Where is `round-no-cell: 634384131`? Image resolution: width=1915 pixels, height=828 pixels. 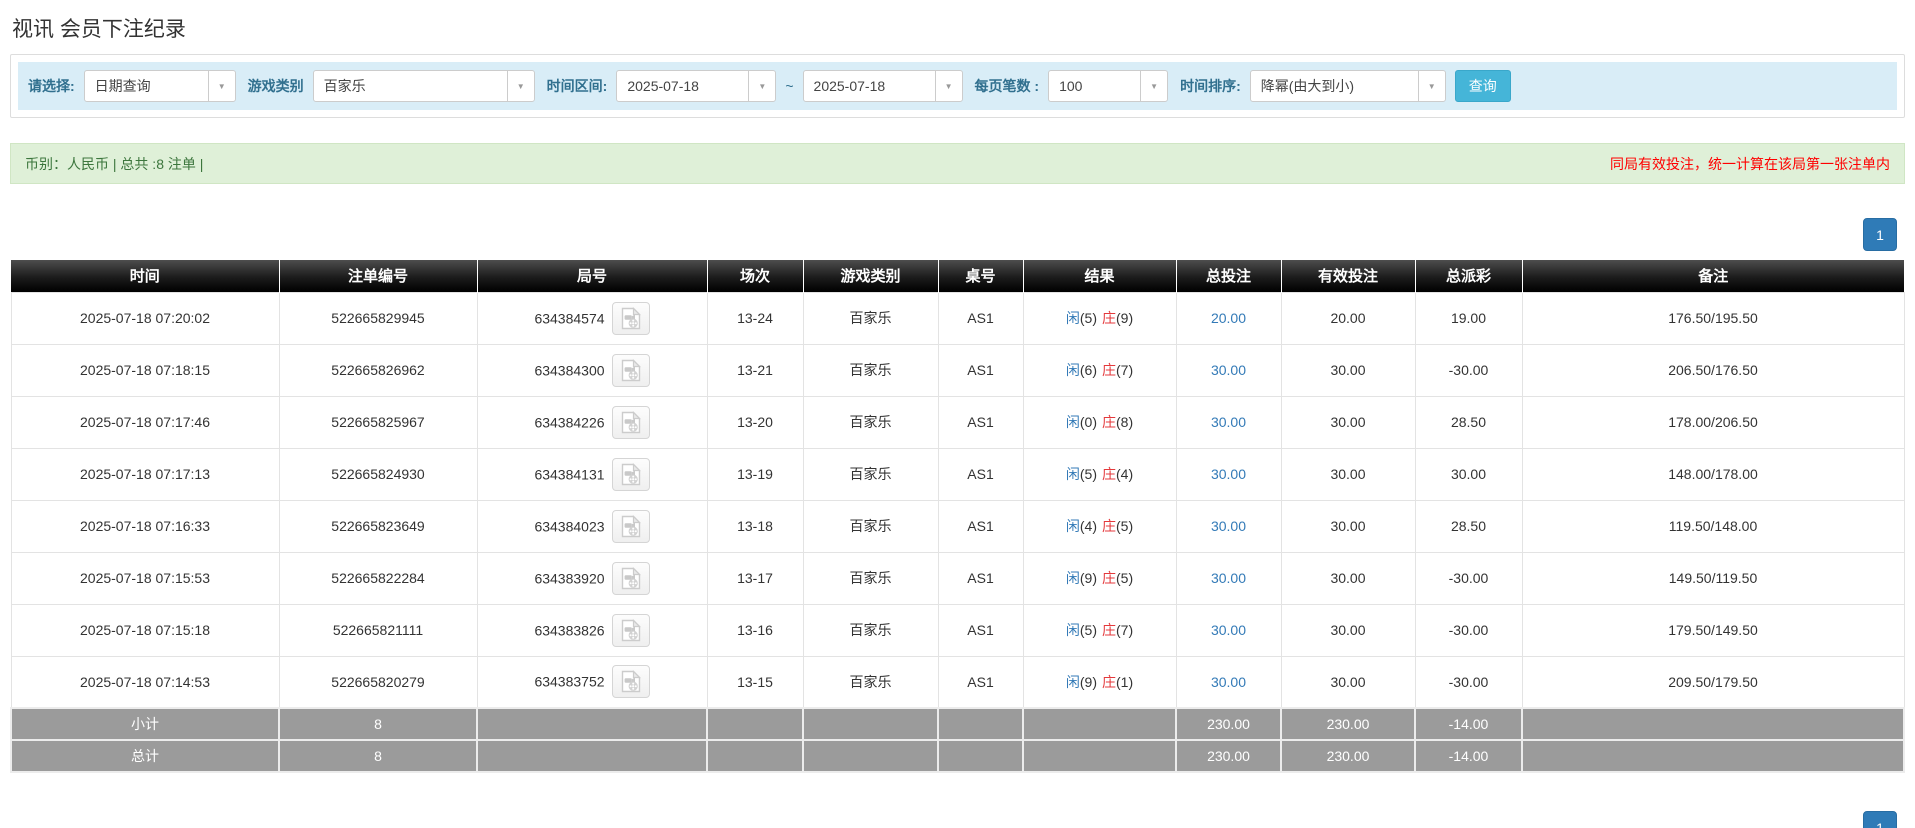 round-no-cell: 634384131 is located at coordinates (592, 474).